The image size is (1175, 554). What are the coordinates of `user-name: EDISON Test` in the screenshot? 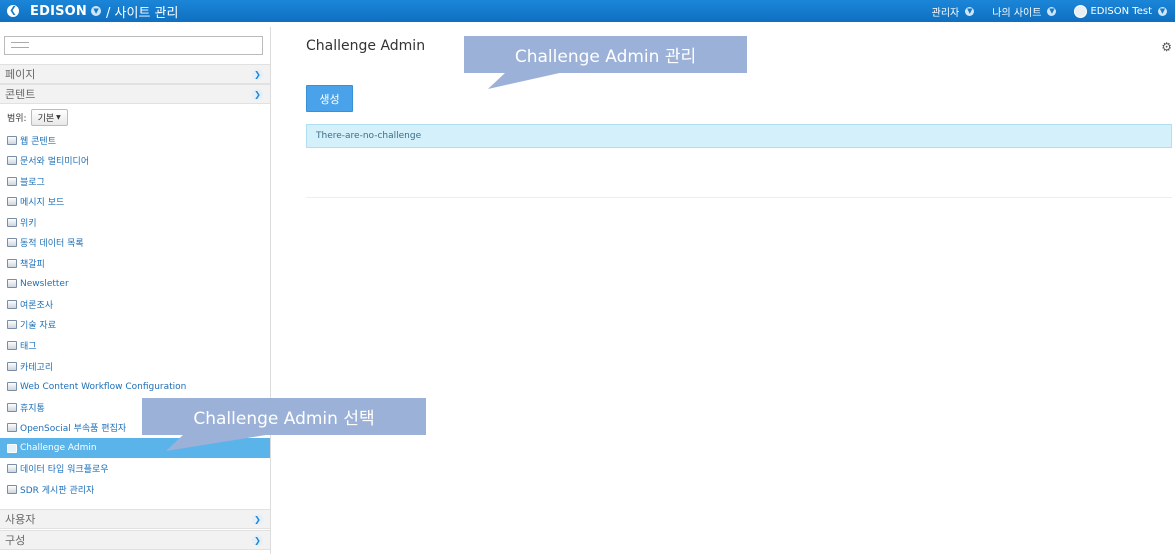 It's located at (1121, 11).